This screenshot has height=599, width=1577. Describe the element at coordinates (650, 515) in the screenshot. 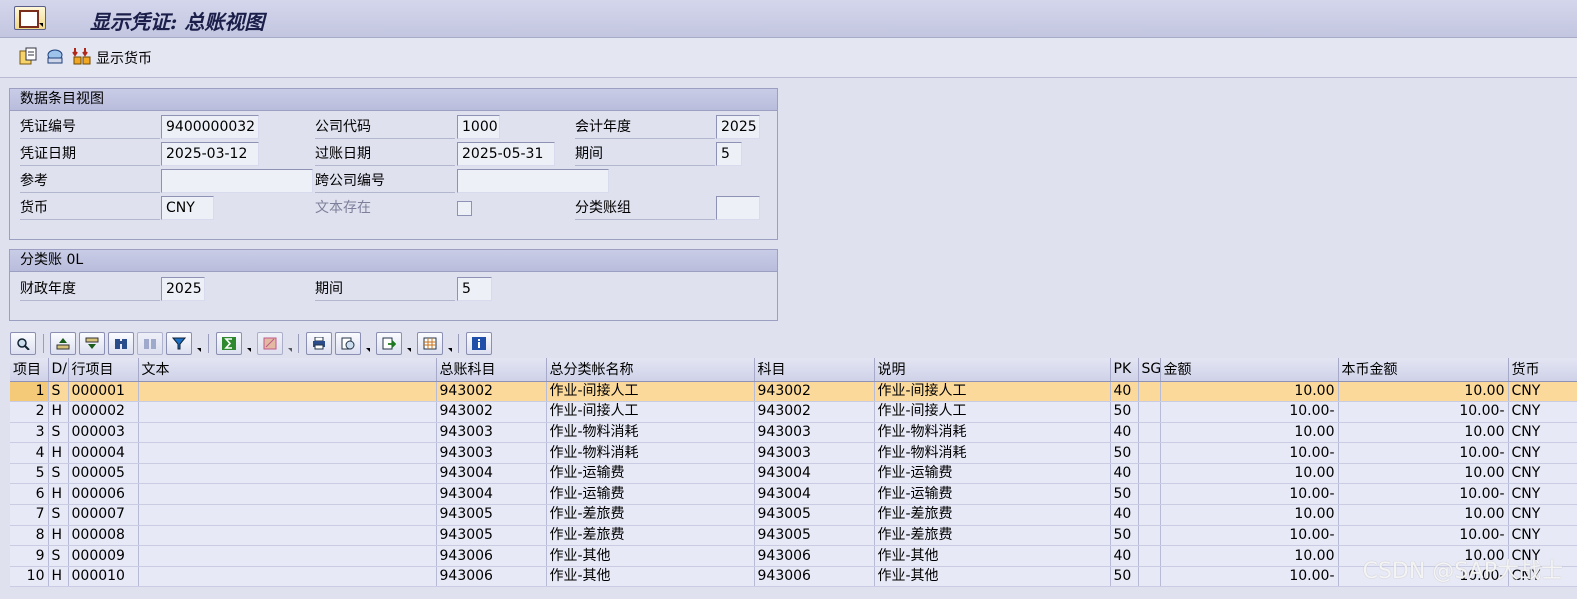

I see `table-cell: 作业-差旅费` at that location.